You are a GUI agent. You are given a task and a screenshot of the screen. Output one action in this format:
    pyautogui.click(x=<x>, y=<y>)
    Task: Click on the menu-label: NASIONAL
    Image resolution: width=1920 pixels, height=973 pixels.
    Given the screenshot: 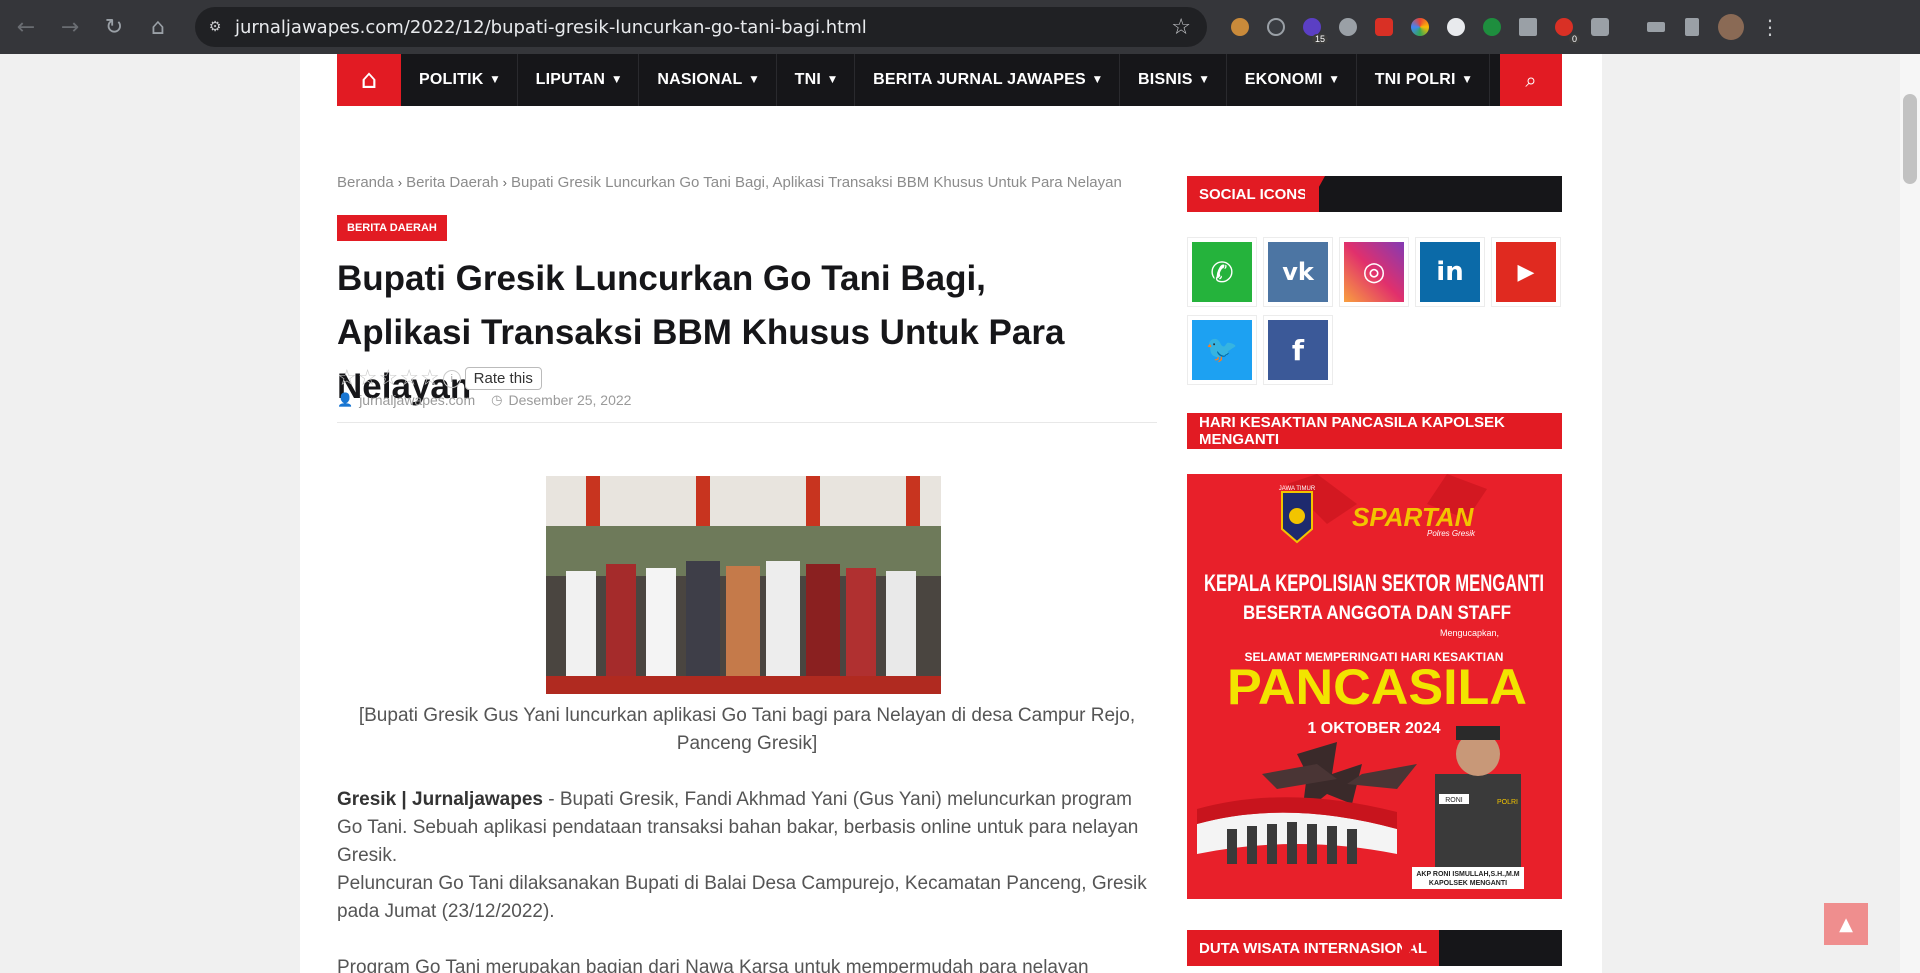 What is the action you would take?
    pyautogui.click(x=700, y=79)
    